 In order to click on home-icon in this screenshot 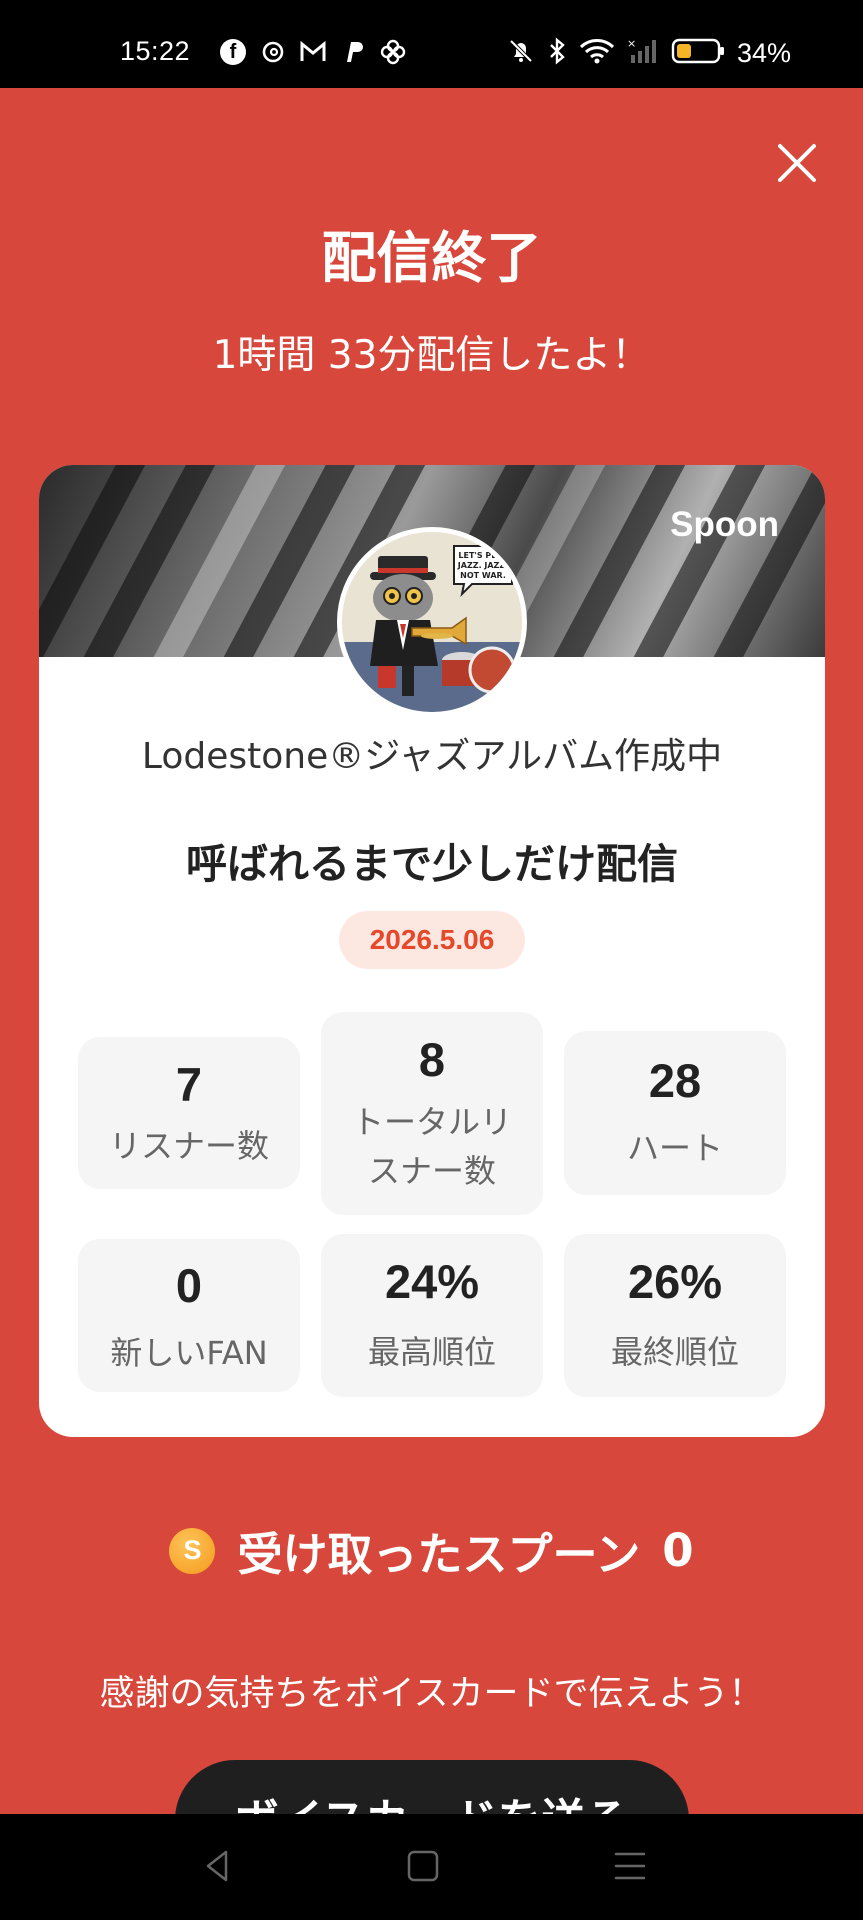, I will do `click(423, 1866)`.